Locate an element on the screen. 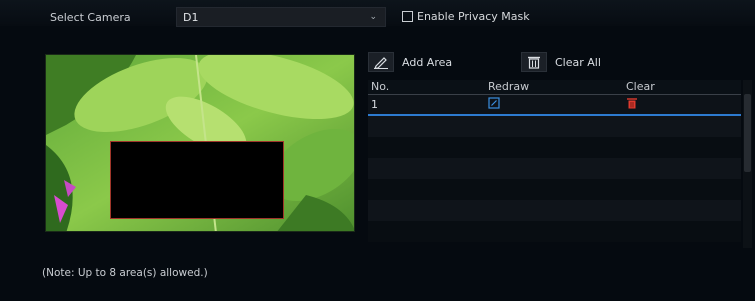  scrollbar-thumb is located at coordinates (747, 133).